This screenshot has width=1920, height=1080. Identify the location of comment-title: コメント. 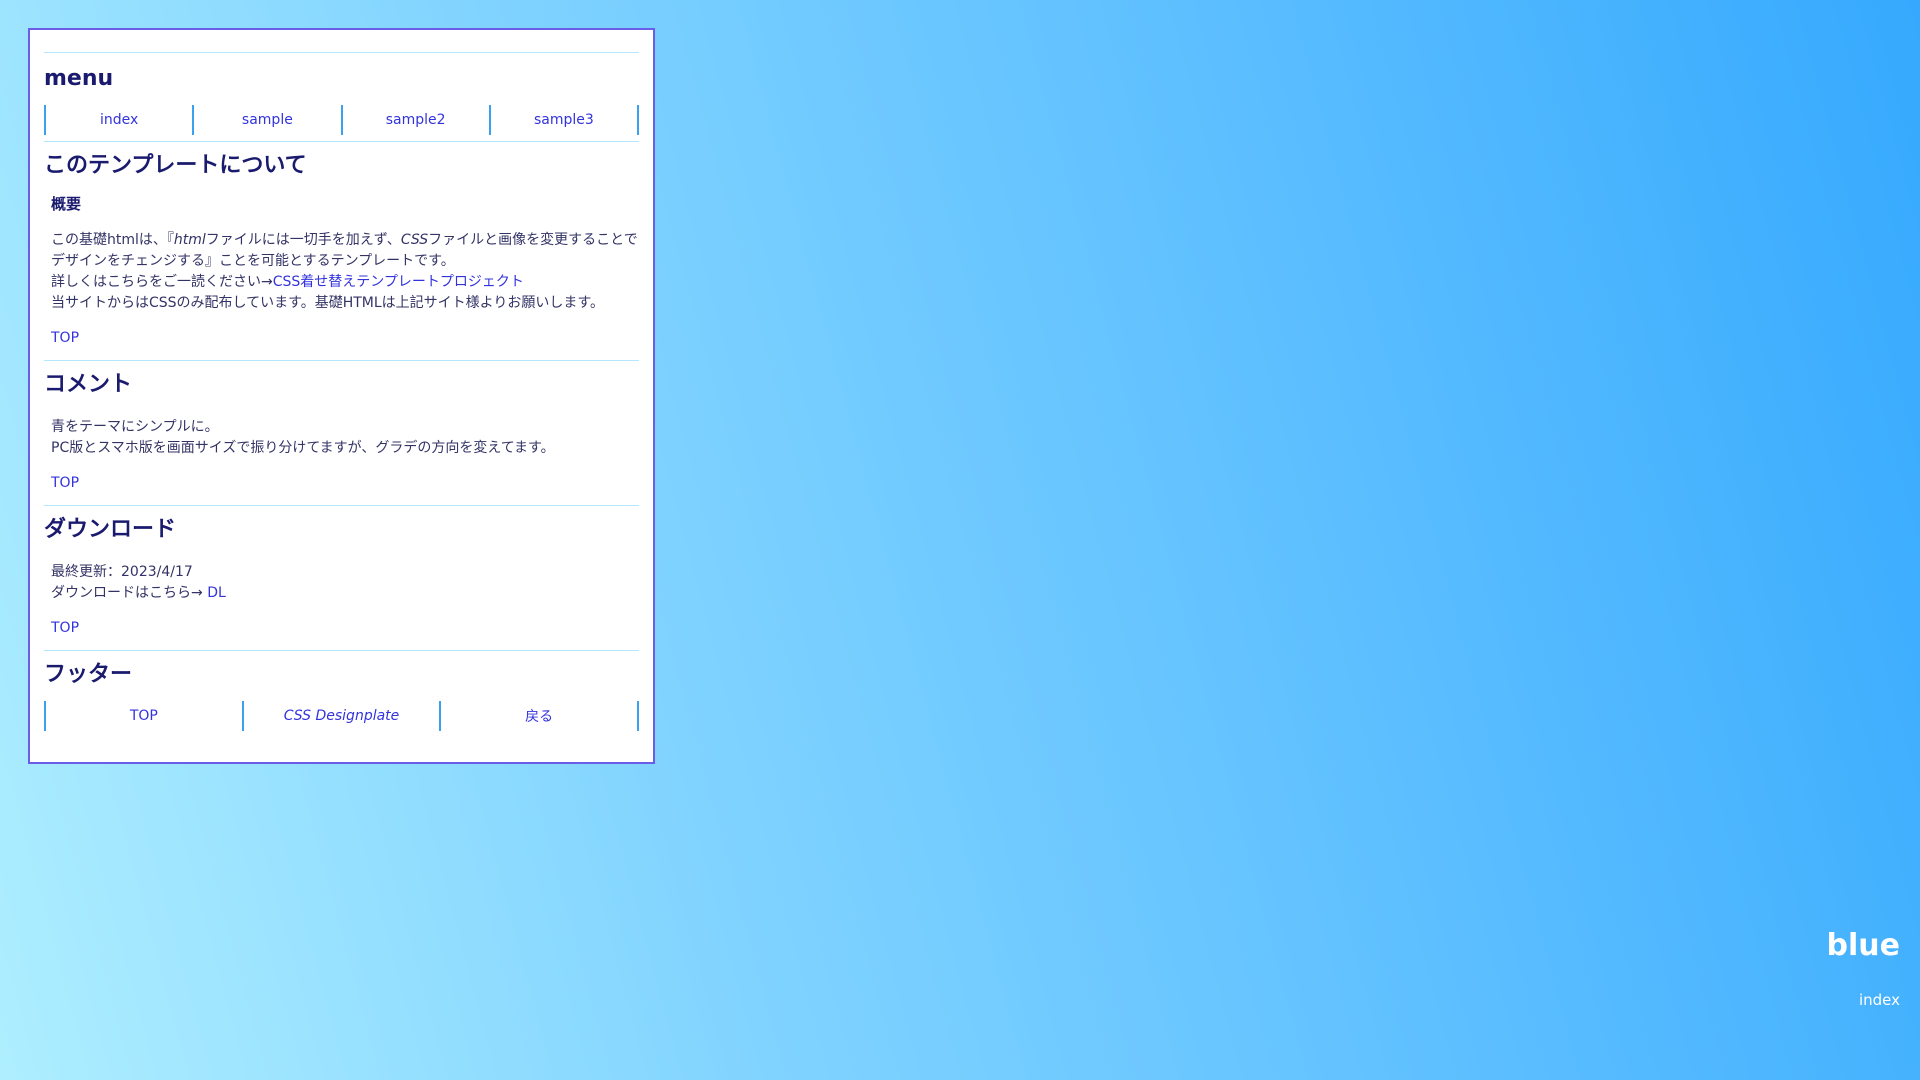
(88, 384).